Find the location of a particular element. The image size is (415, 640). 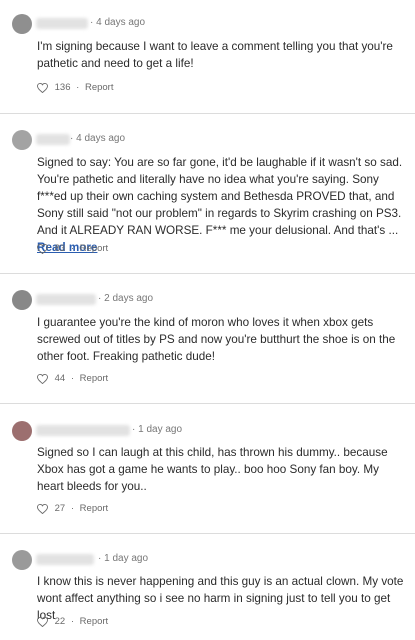

like-count: 136 is located at coordinates (62, 87).